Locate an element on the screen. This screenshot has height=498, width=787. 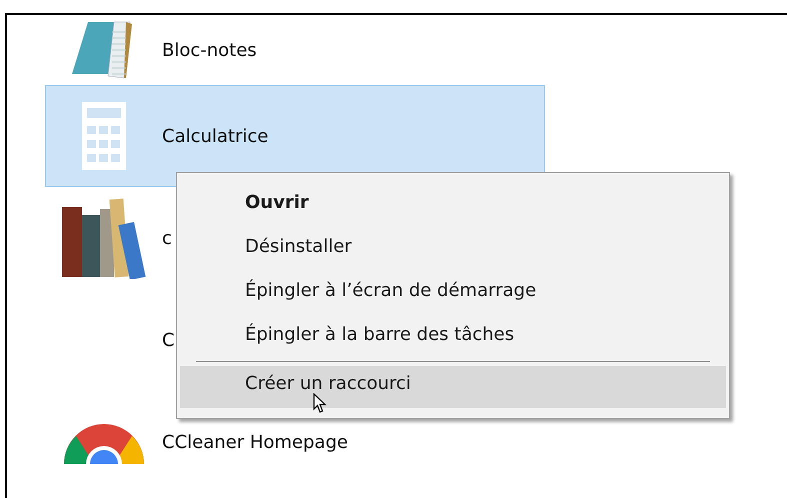
app-name: Bloc-notes is located at coordinates (209, 50).